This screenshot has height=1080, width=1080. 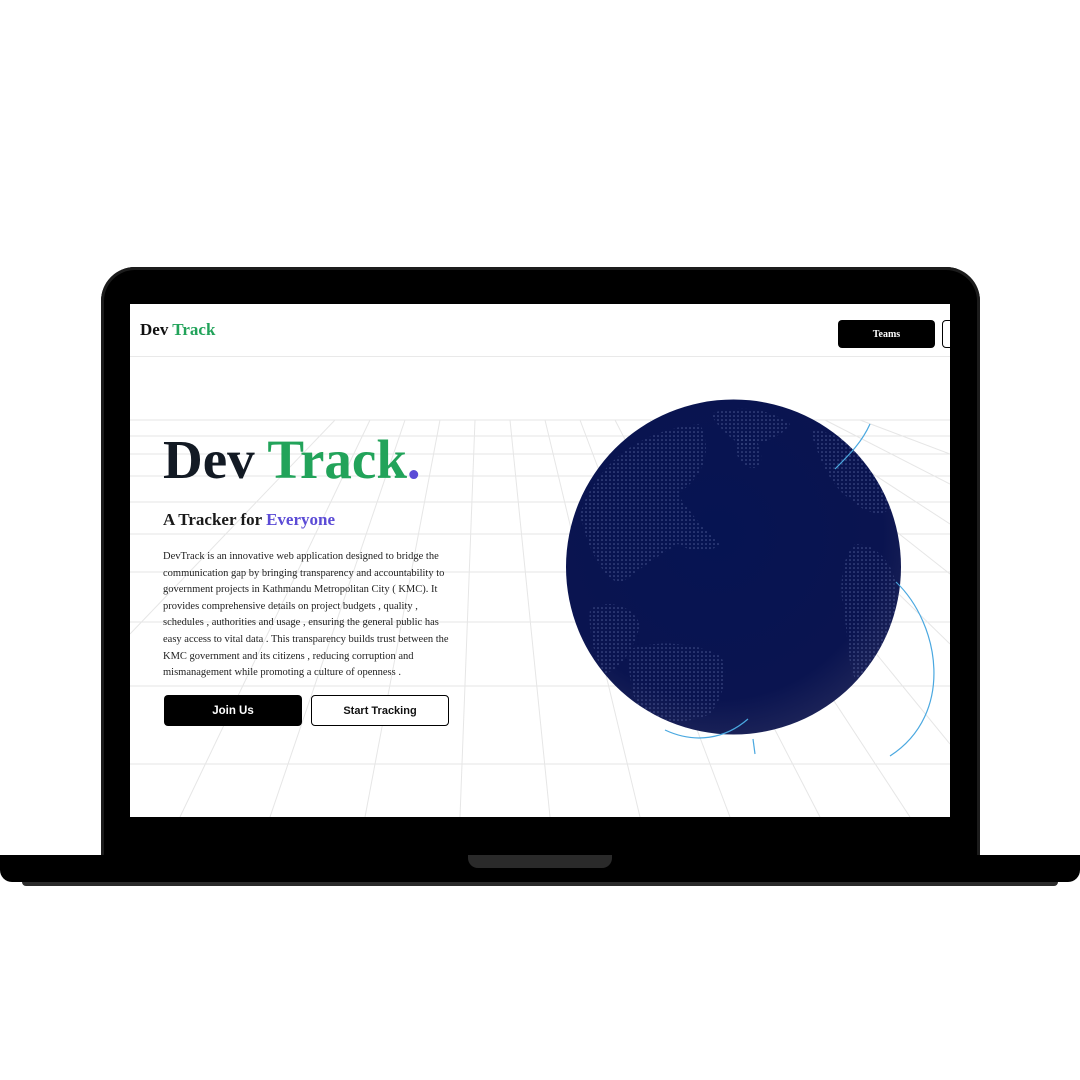 I want to click on logo: Dev Track, so click(x=177, y=330).